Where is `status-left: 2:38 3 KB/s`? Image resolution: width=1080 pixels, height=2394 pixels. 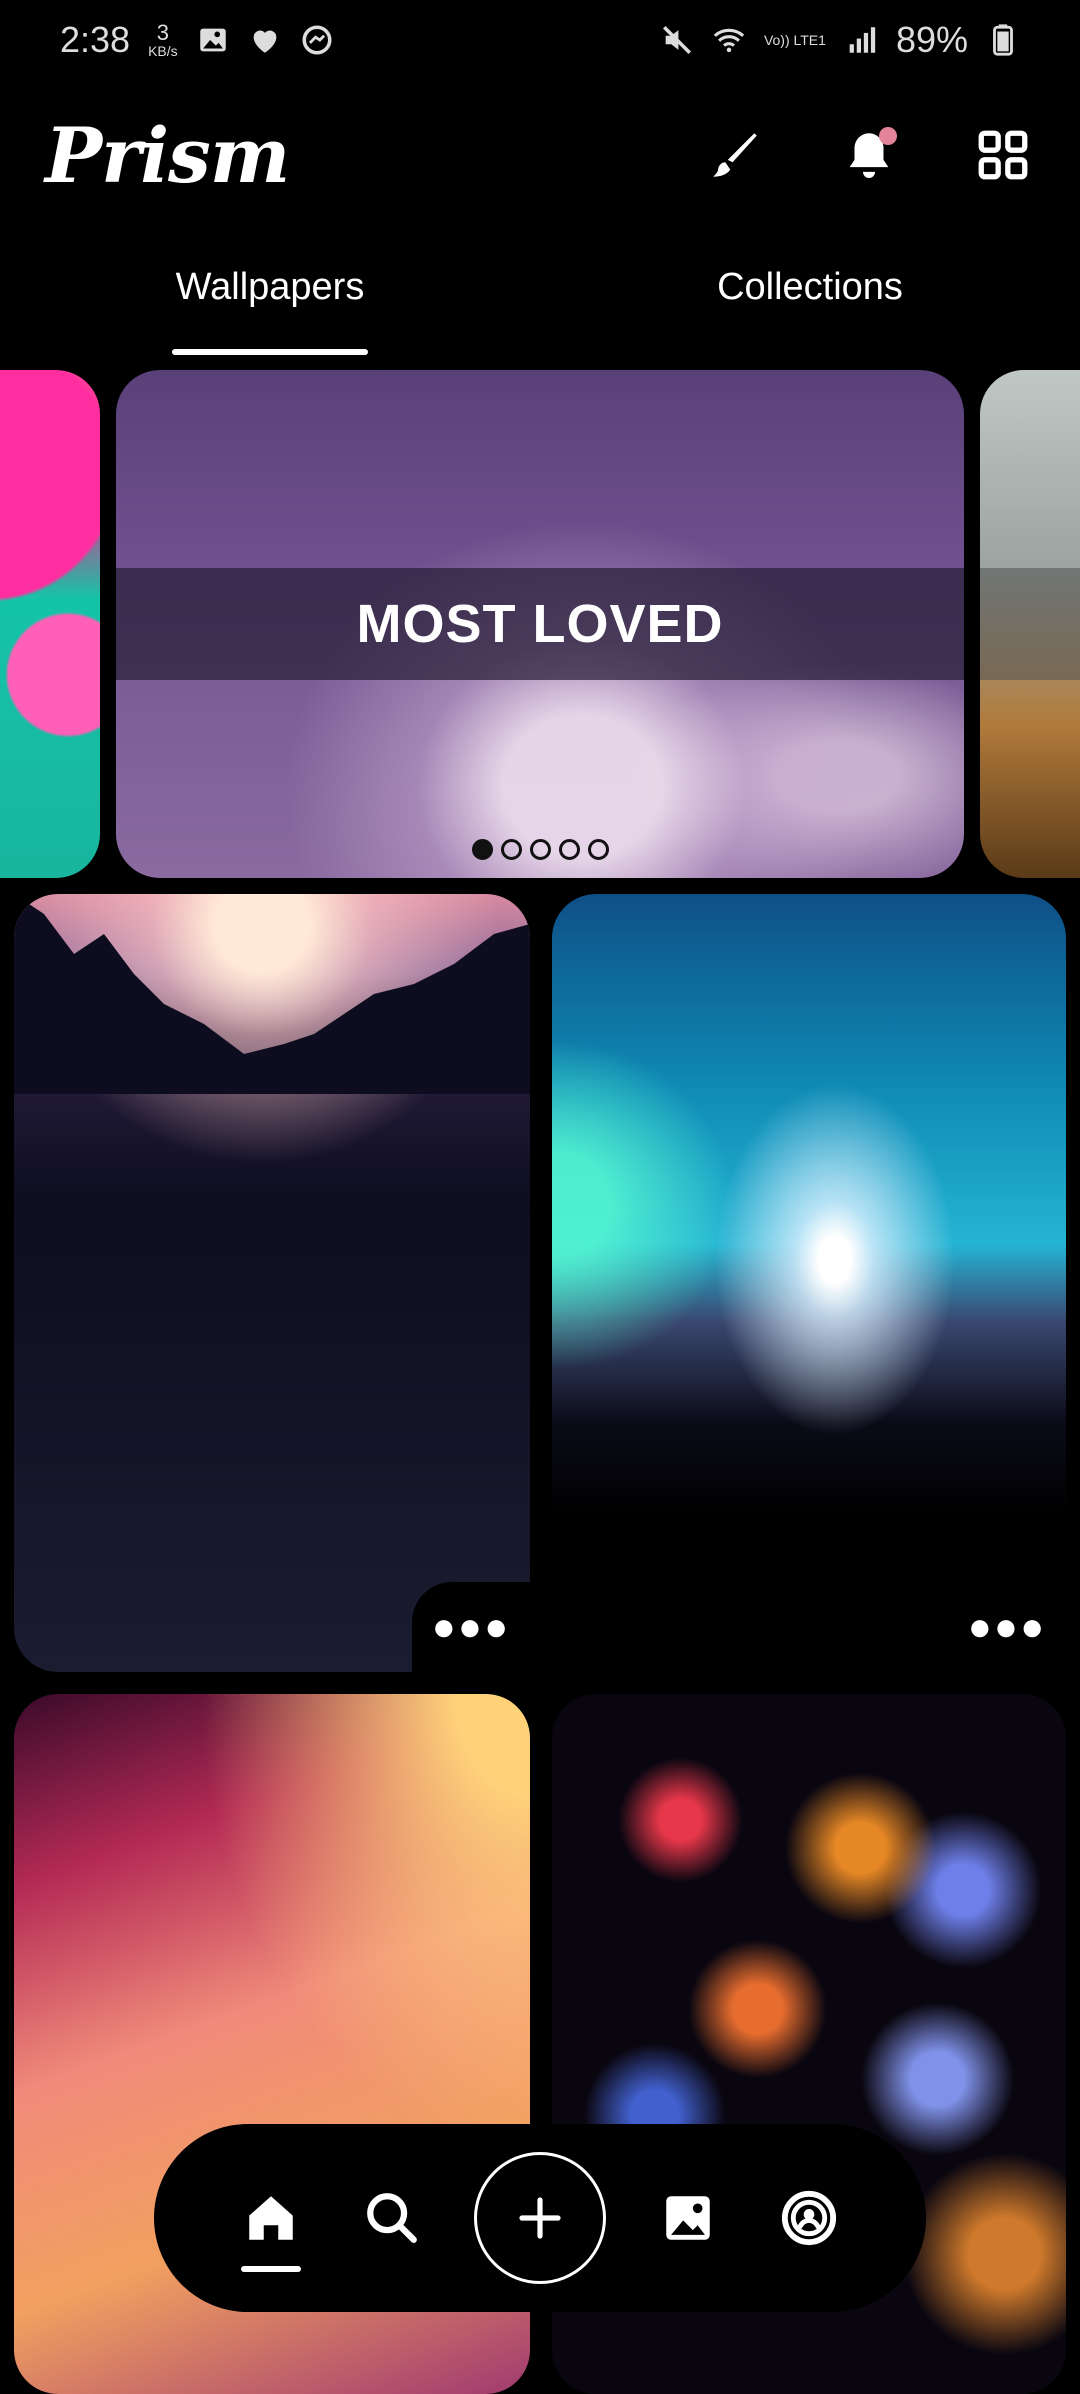 status-left: 2:38 3 KB/s is located at coordinates (197, 40).